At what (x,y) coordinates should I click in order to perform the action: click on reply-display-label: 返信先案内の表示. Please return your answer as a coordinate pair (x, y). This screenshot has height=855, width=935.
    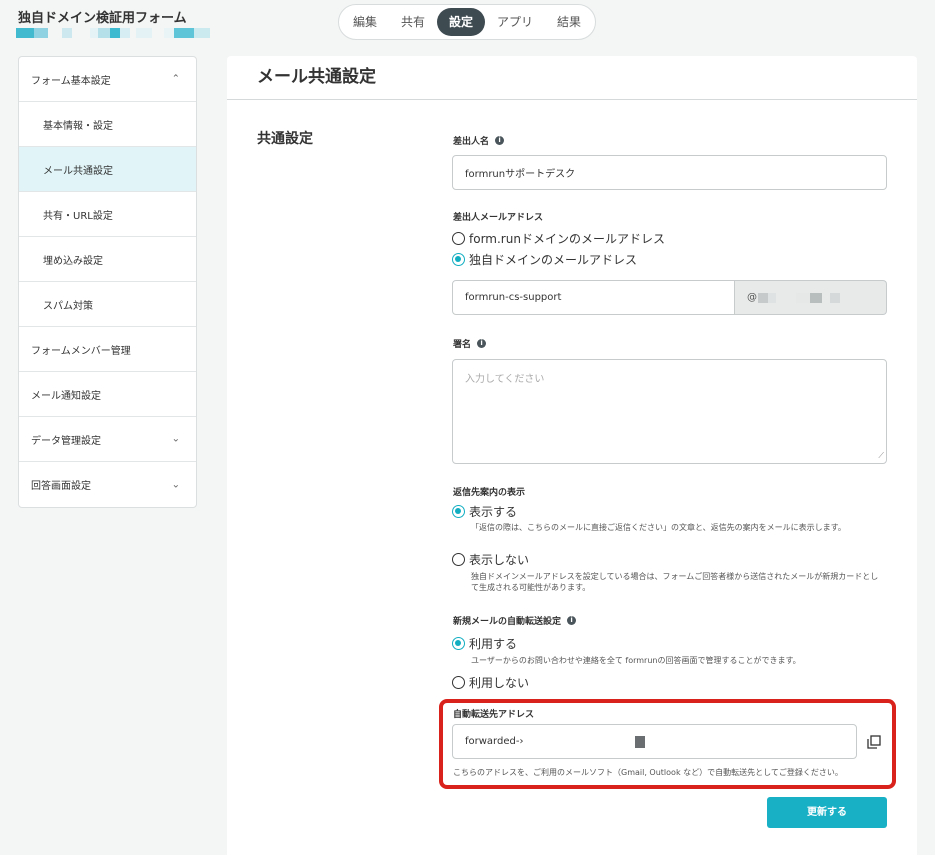
    Looking at the image, I should click on (489, 491).